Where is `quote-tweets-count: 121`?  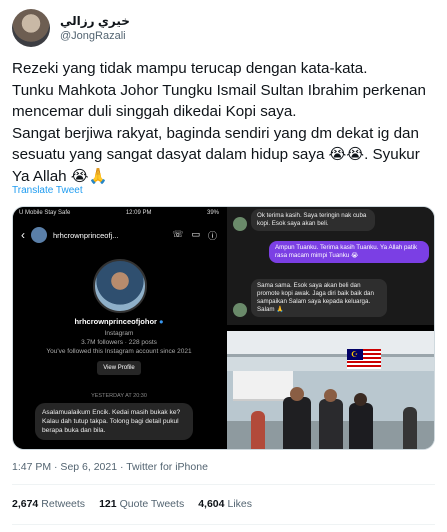 quote-tweets-count: 121 is located at coordinates (108, 504).